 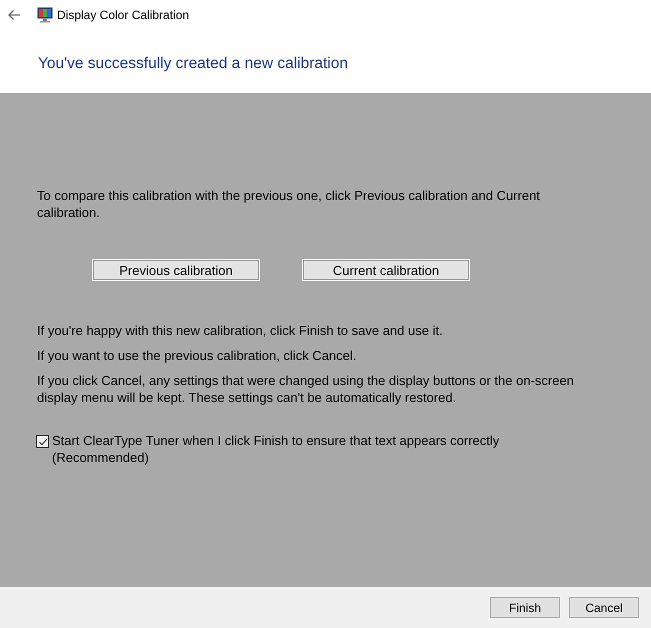 What do you see at coordinates (197, 355) in the screenshot?
I see `info-text: If you want to use the previous calibration, click Cancel.` at bounding box center [197, 355].